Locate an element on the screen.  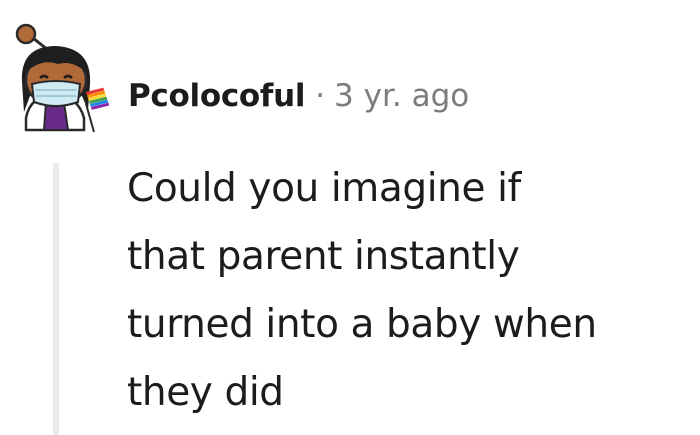
comment-header: Pcolocoful · 3 yr. ago is located at coordinates (298, 96).